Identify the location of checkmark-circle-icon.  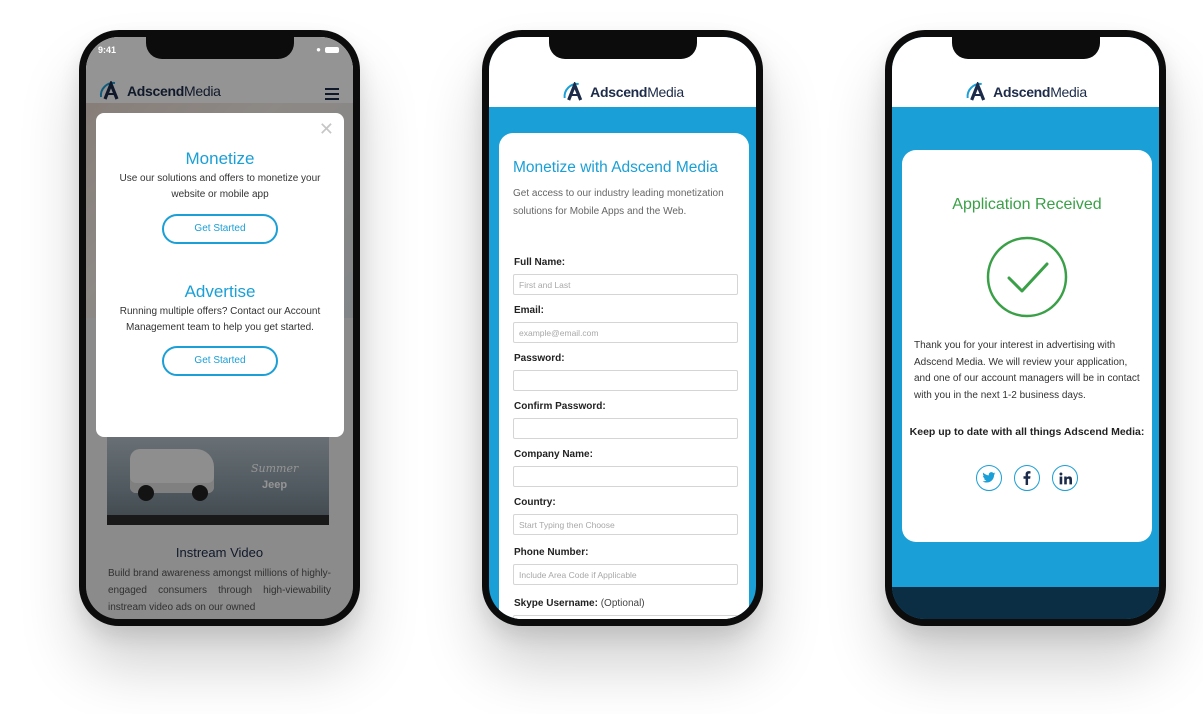
(1027, 277).